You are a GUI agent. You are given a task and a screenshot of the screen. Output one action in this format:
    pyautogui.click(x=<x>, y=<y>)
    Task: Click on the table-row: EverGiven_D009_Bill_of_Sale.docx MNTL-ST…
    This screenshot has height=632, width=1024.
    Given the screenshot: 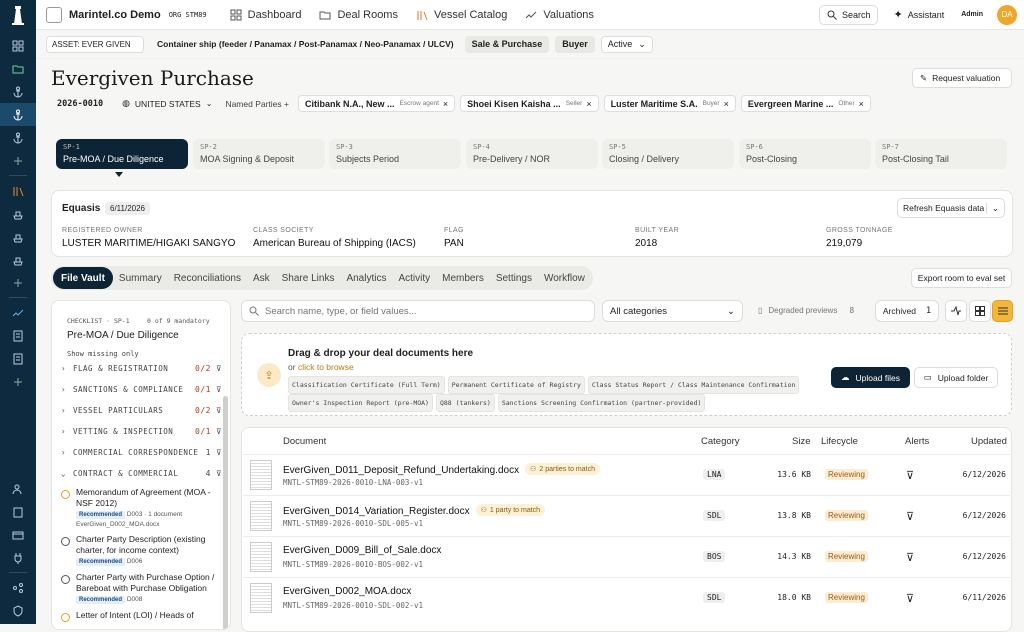 What is the action you would take?
    pyautogui.click(x=626, y=556)
    